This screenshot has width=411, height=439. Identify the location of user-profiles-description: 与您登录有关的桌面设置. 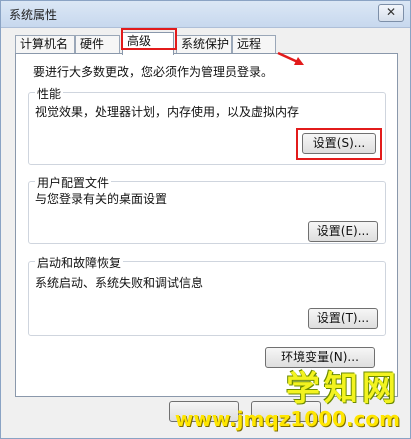
(101, 199).